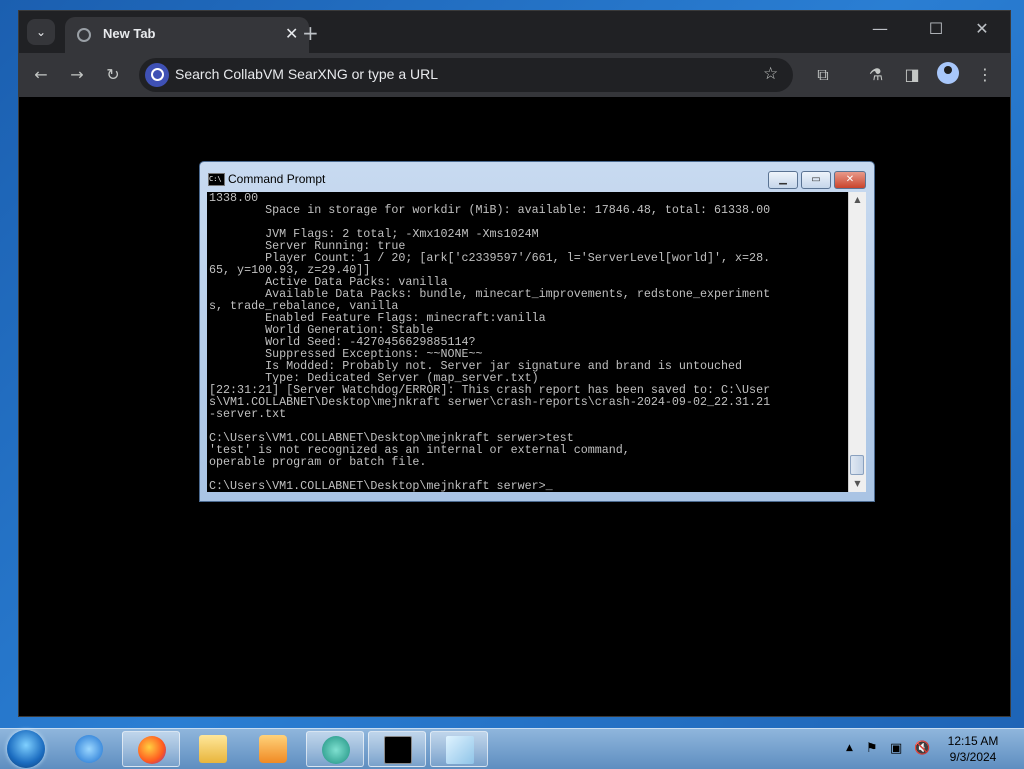  I want to click on cmd-app-icon: C:\, so click(216, 179).